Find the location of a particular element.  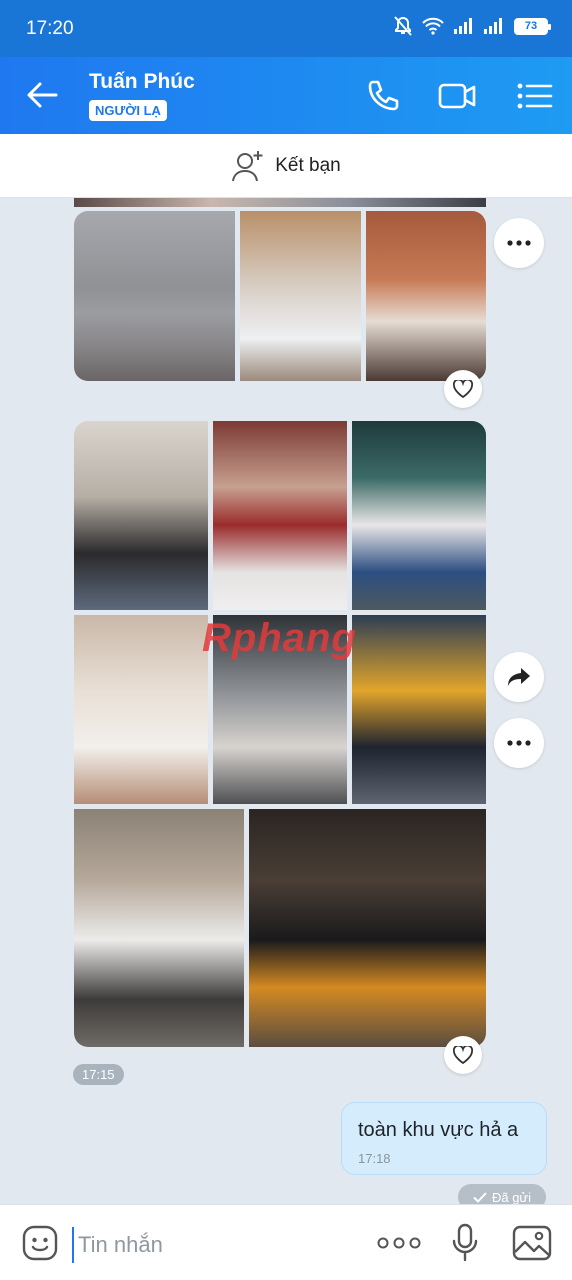

forward-arrow-icon is located at coordinates (519, 677).